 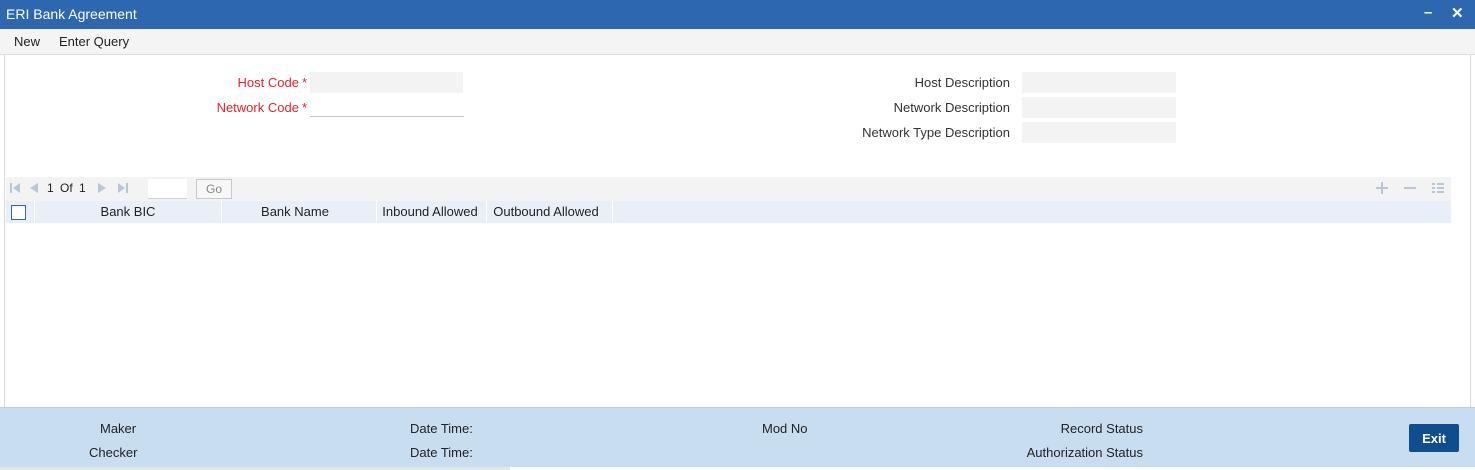 What do you see at coordinates (295, 212) in the screenshot?
I see `column-header-bank-name: Bank Name` at bounding box center [295, 212].